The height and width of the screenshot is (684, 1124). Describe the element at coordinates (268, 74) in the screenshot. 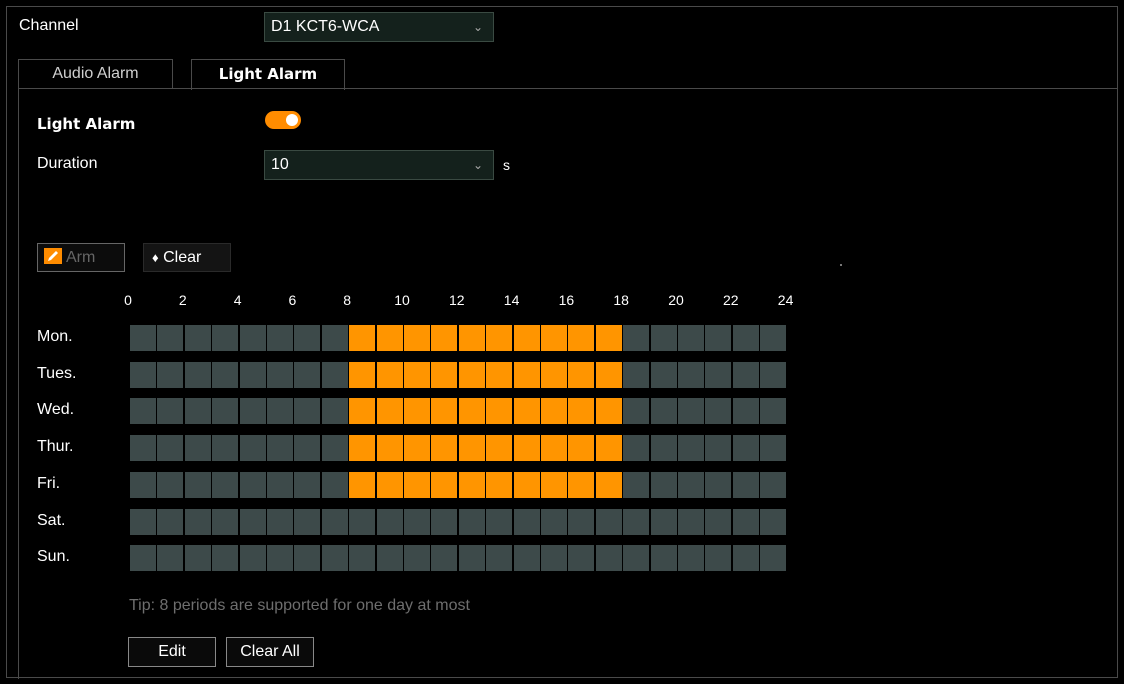

I see `tab-light-alarm: Light Alarm` at that location.